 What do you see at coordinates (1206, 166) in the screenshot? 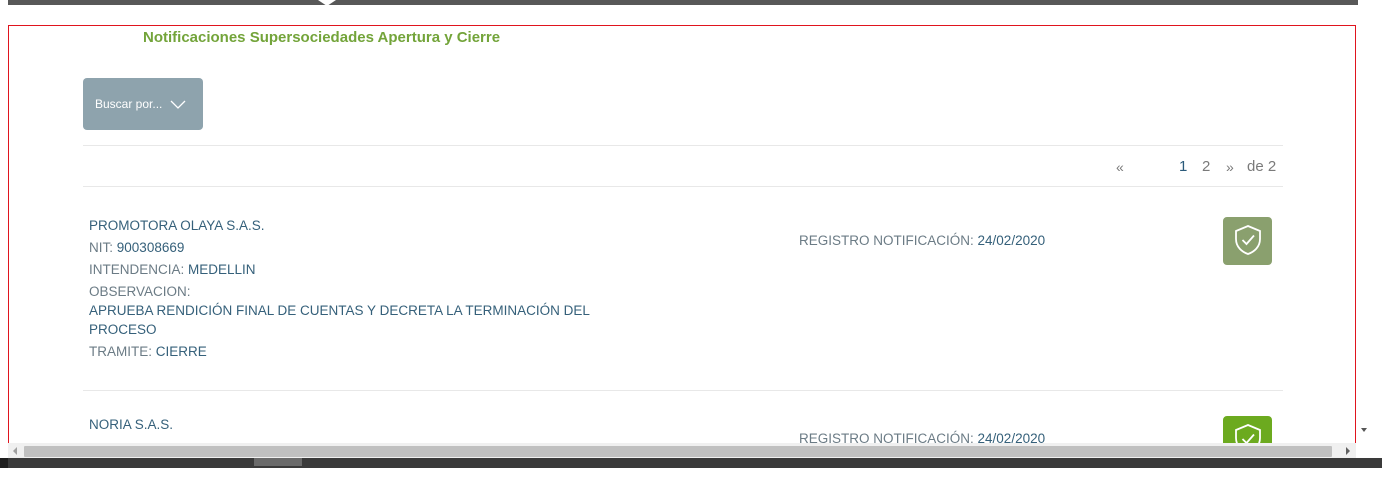
I see `pagination-page-2: 2` at bounding box center [1206, 166].